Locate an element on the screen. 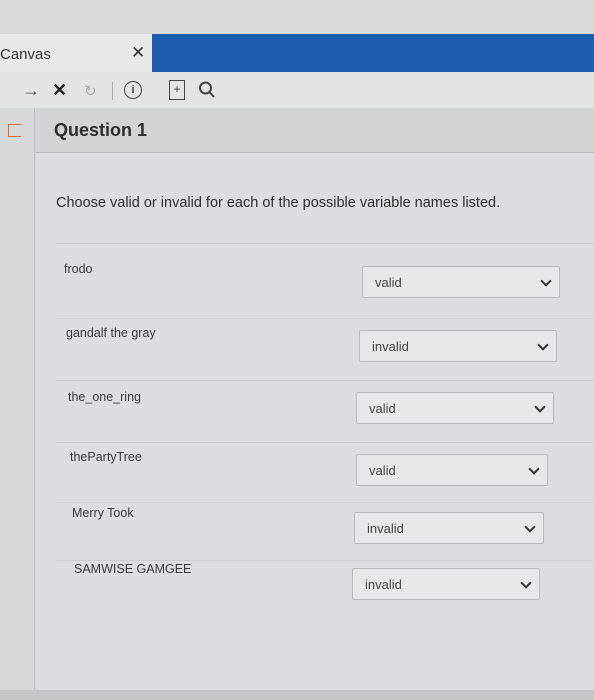 The width and height of the screenshot is (594, 700). browser-tab: Canvas ✕ is located at coordinates (76, 53).